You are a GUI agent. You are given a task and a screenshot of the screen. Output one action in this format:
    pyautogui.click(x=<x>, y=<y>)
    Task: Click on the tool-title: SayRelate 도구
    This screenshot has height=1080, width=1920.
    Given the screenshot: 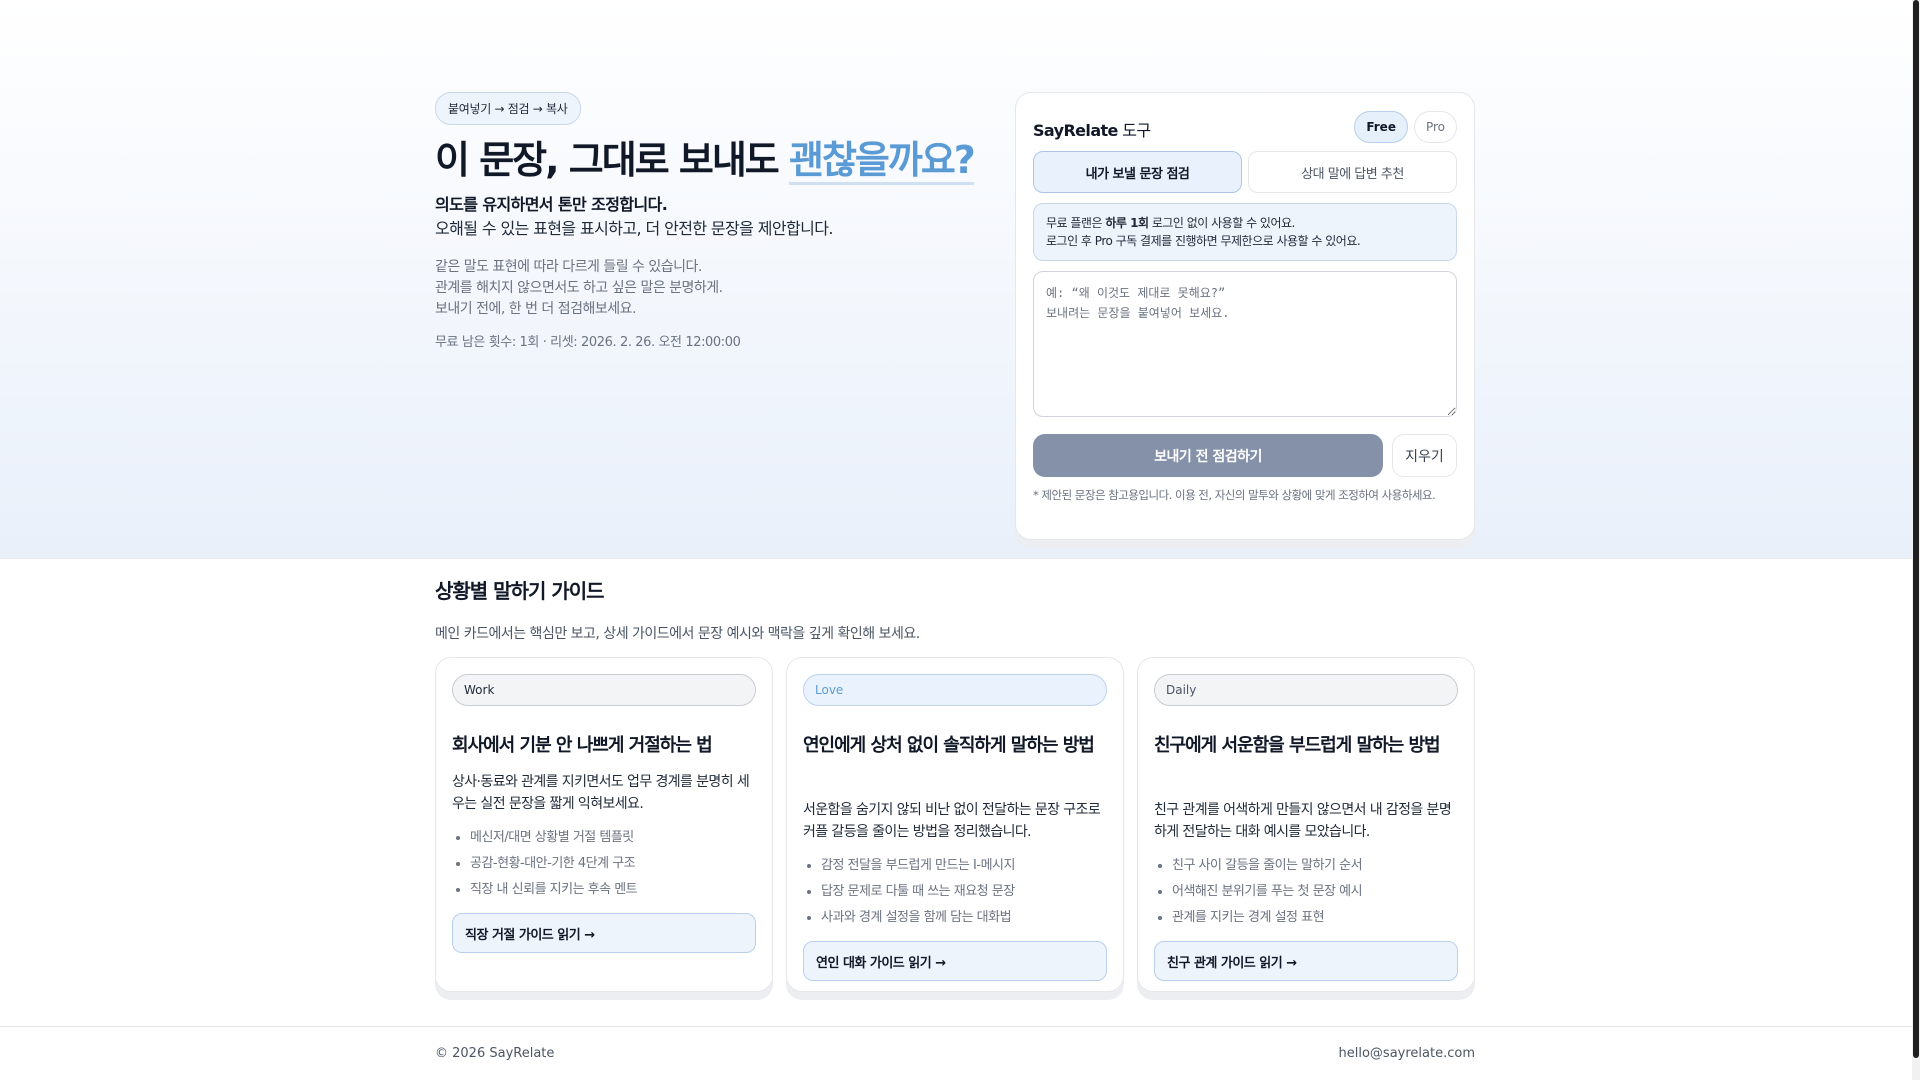 What is the action you would take?
    pyautogui.click(x=1092, y=129)
    